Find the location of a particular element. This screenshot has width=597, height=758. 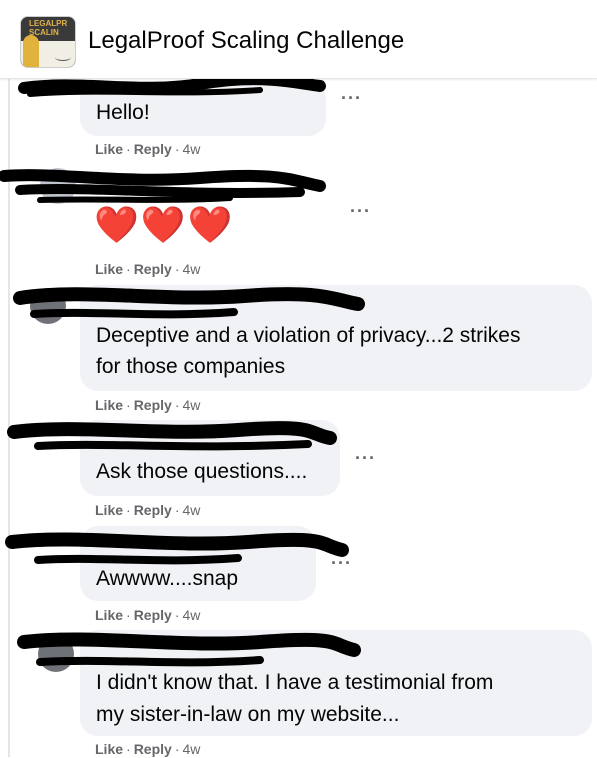

comment-text: ❤️❤️❤️ is located at coordinates (164, 224).